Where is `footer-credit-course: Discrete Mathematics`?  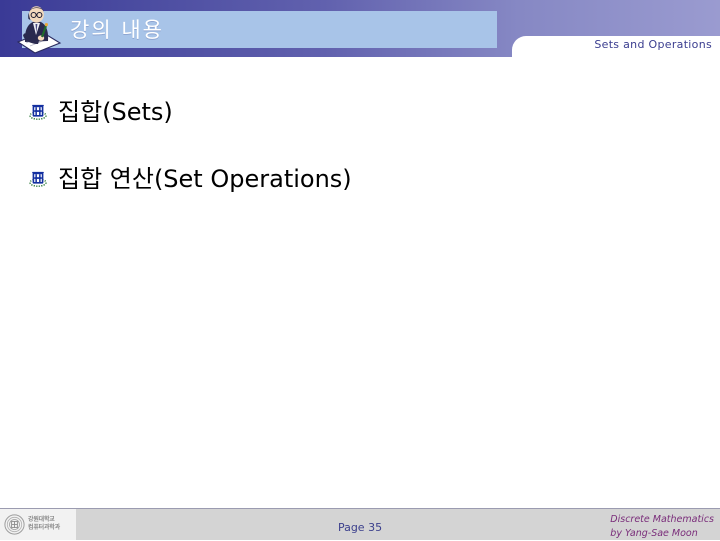
footer-credit-course: Discrete Mathematics is located at coordinates (662, 519).